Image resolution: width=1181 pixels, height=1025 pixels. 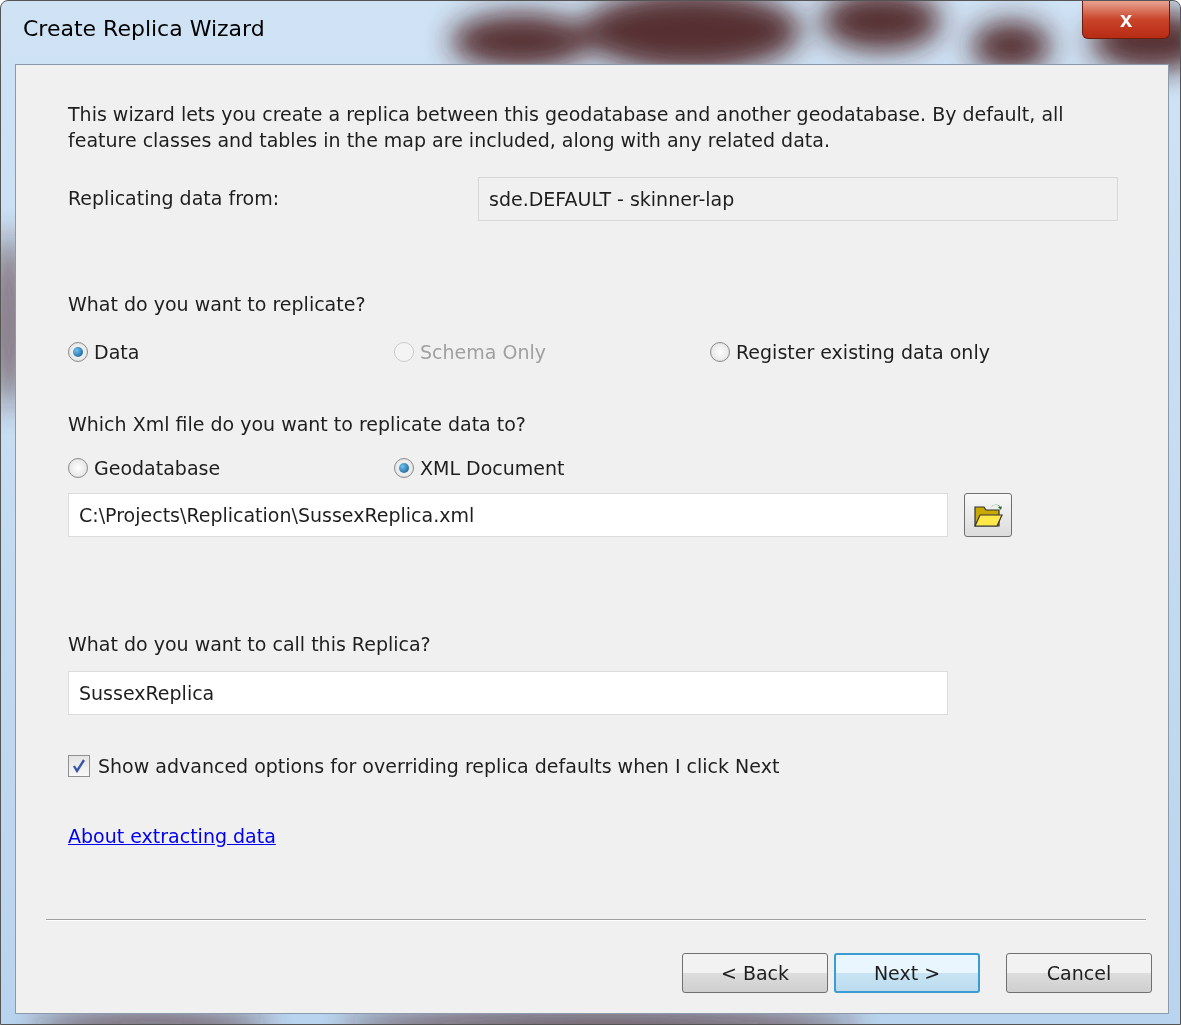 What do you see at coordinates (863, 352) in the screenshot?
I see `radio-label: Register existing data only` at bounding box center [863, 352].